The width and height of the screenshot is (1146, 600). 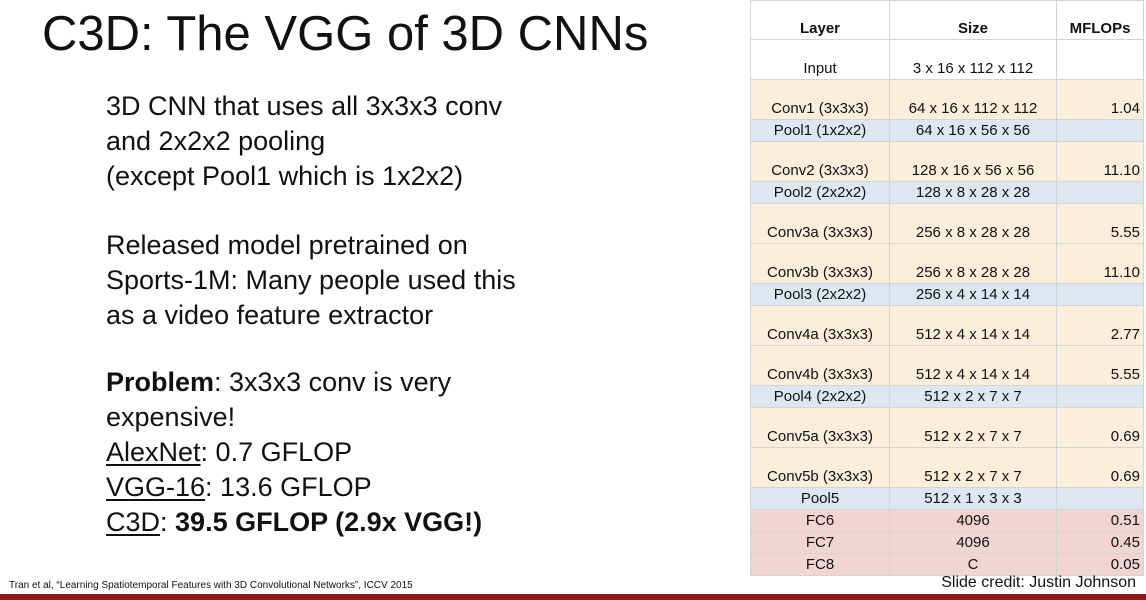 What do you see at coordinates (820, 498) in the screenshot?
I see `layer-cell: Pool5` at bounding box center [820, 498].